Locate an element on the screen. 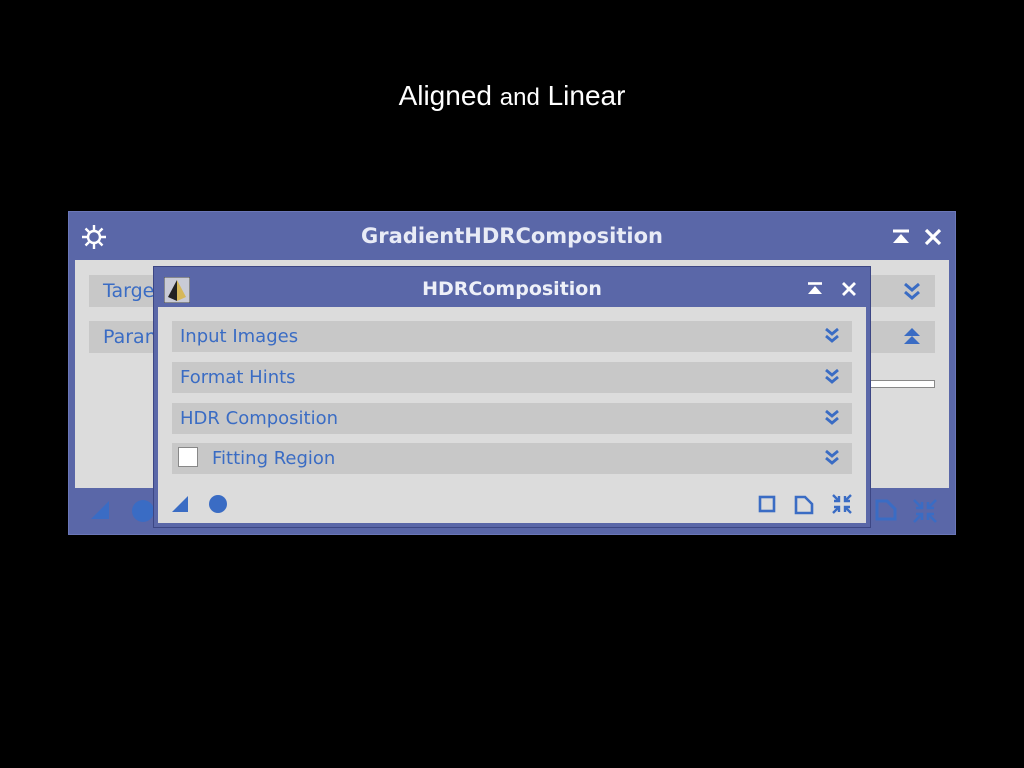 This screenshot has width=1024, height=768. section-fitting-region: Fitting Region is located at coordinates (512, 458).